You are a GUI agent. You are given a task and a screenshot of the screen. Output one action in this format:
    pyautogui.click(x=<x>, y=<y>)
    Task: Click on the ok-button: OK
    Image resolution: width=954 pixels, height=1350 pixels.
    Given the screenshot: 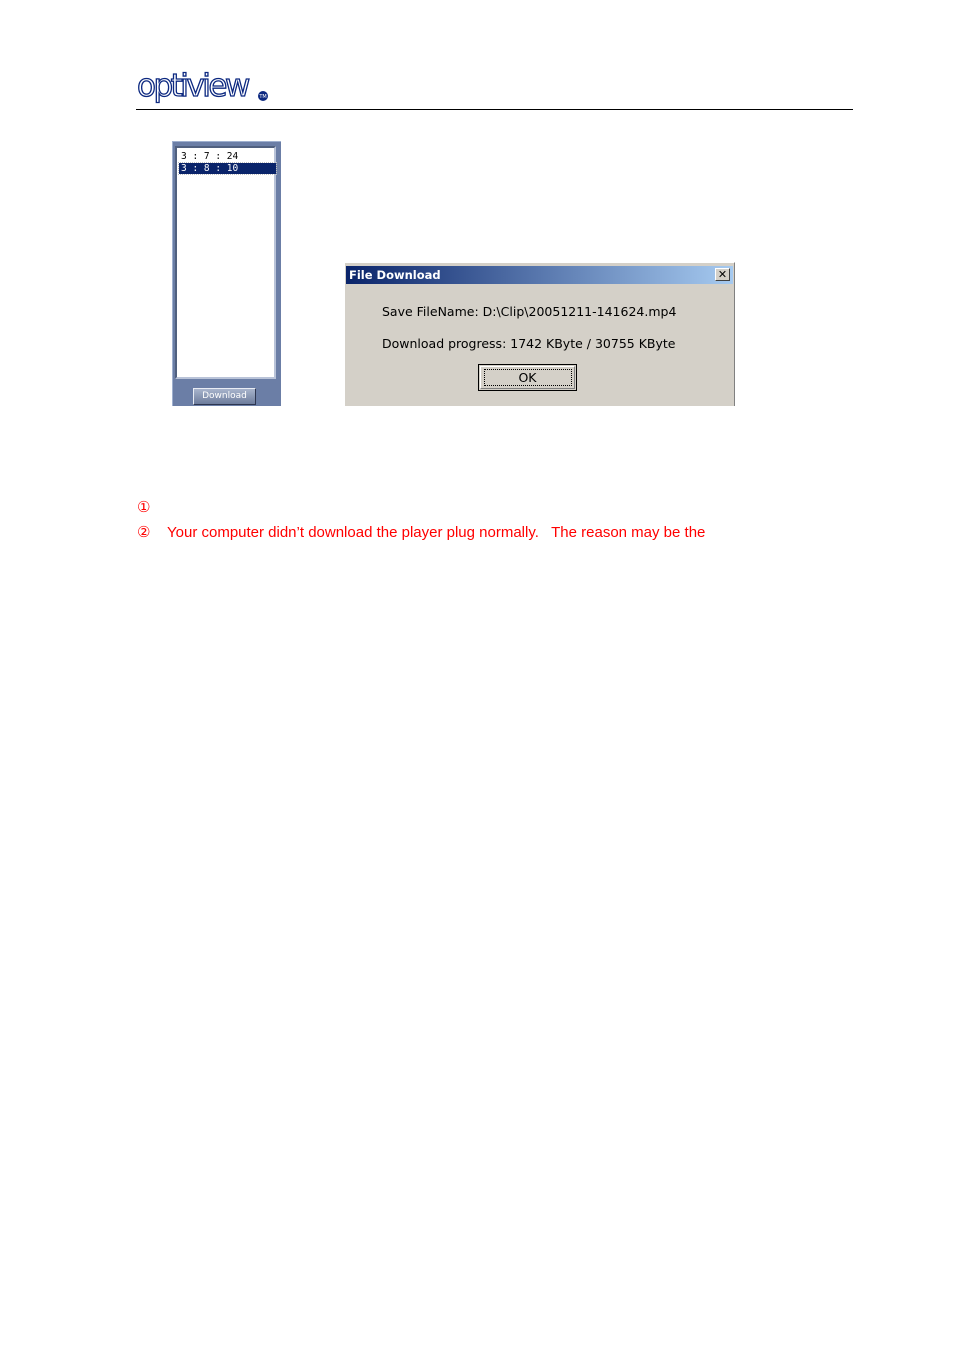 What is the action you would take?
    pyautogui.click(x=527, y=377)
    